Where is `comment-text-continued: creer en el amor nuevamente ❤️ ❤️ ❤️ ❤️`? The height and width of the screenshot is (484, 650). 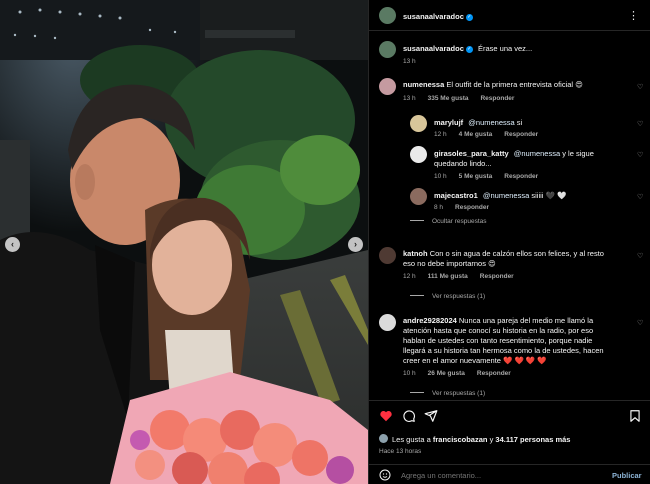
comment-text-continued: creer en el amor nuevamente ❤️ ❤️ ❤️ ❤️ is located at coordinates (475, 360).